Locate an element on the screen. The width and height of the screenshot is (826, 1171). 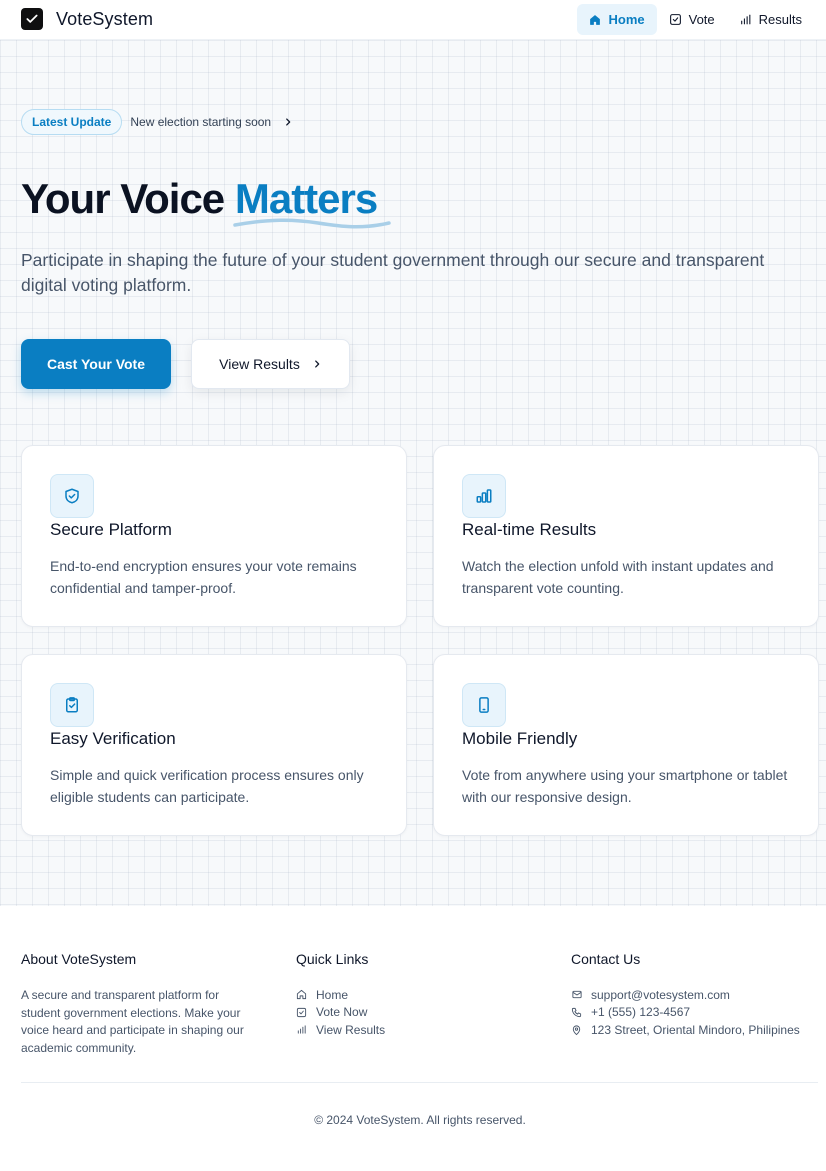
update-banner: Latest Update New election starting soon is located at coordinates (157, 122).